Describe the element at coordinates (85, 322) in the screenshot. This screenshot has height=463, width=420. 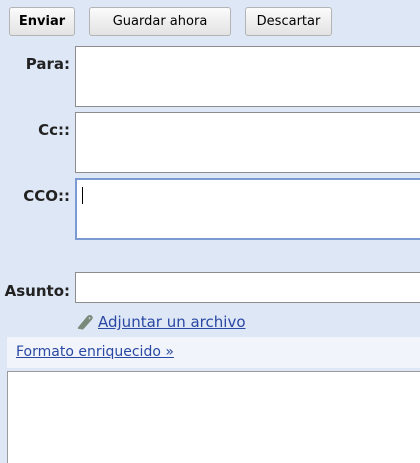
I see `paperclip-icon` at that location.